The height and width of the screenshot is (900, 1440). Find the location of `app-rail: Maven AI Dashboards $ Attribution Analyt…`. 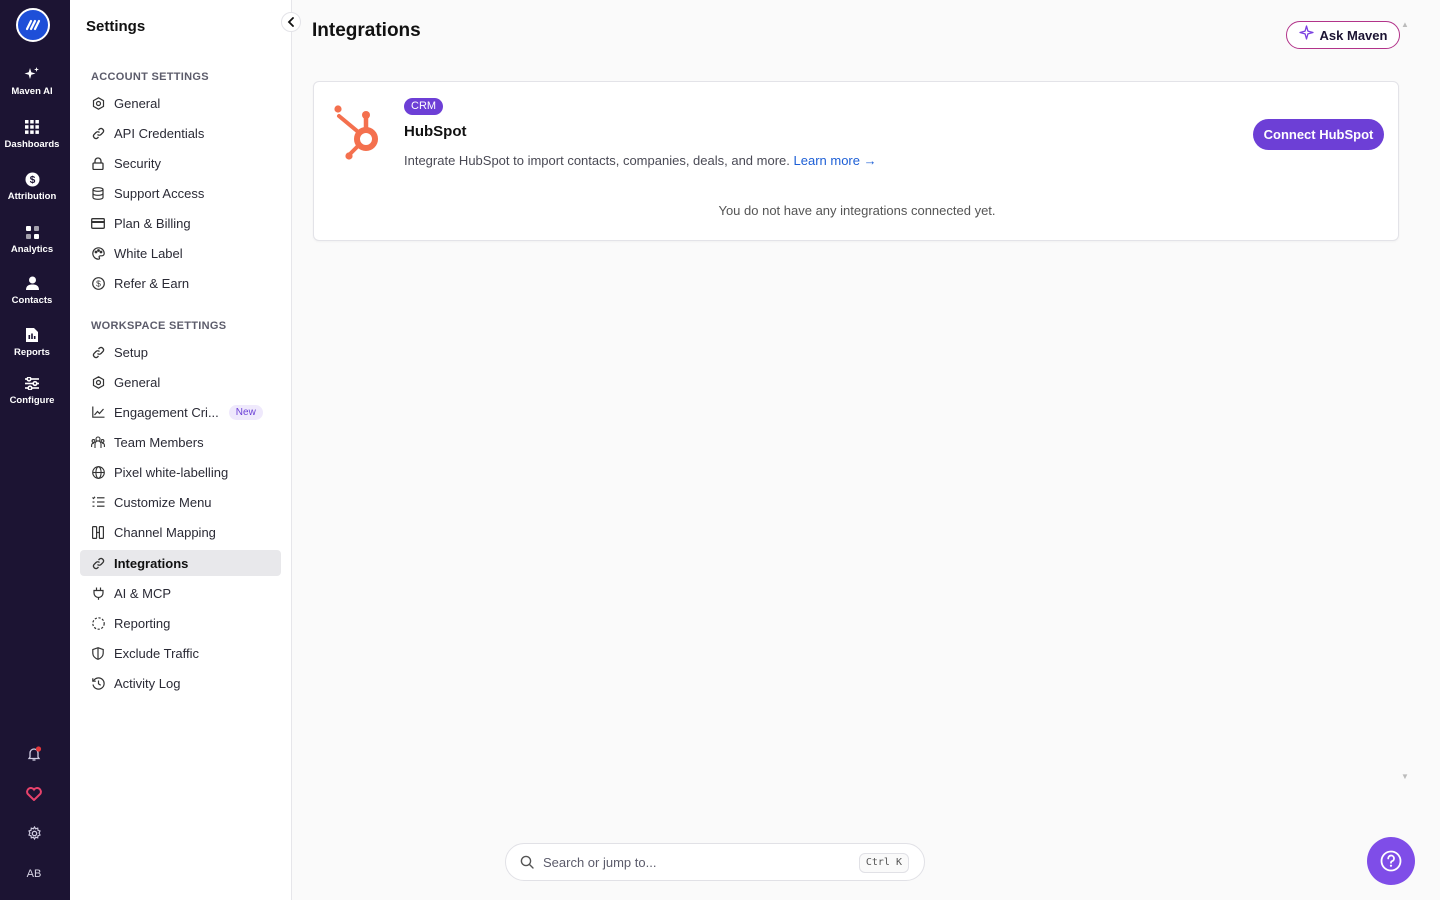

app-rail: Maven AI Dashboards $ Attribution Analyt… is located at coordinates (35, 450).